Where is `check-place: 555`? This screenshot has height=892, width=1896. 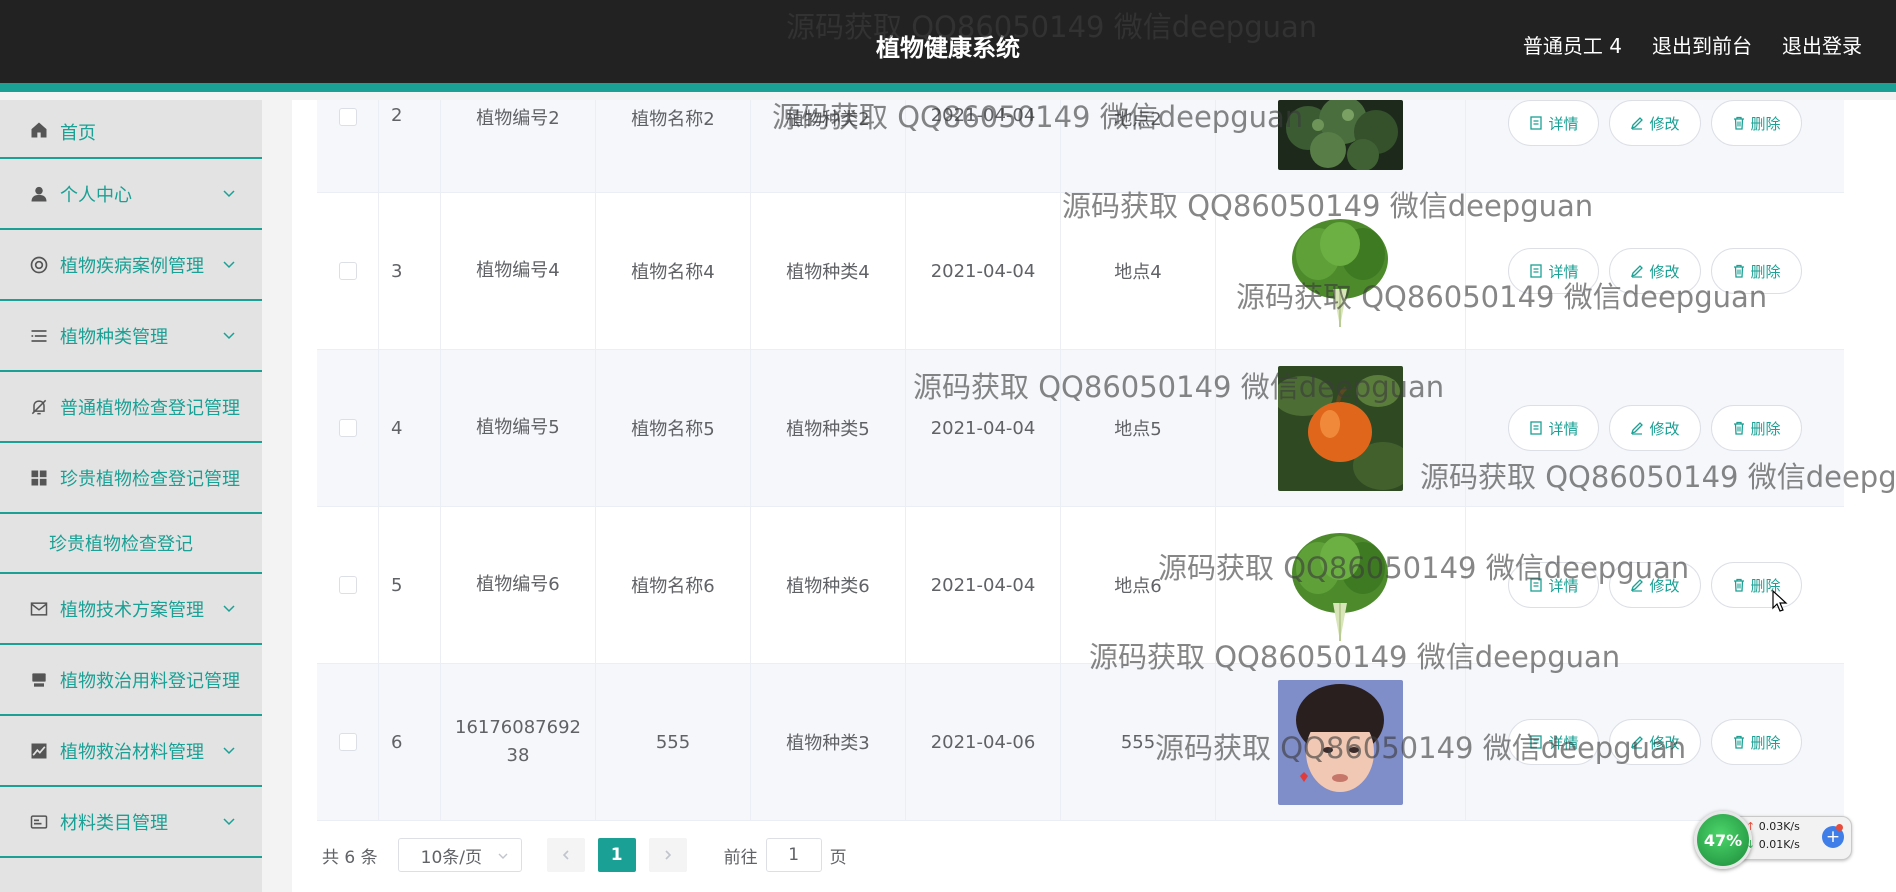 check-place: 555 is located at coordinates (1138, 742).